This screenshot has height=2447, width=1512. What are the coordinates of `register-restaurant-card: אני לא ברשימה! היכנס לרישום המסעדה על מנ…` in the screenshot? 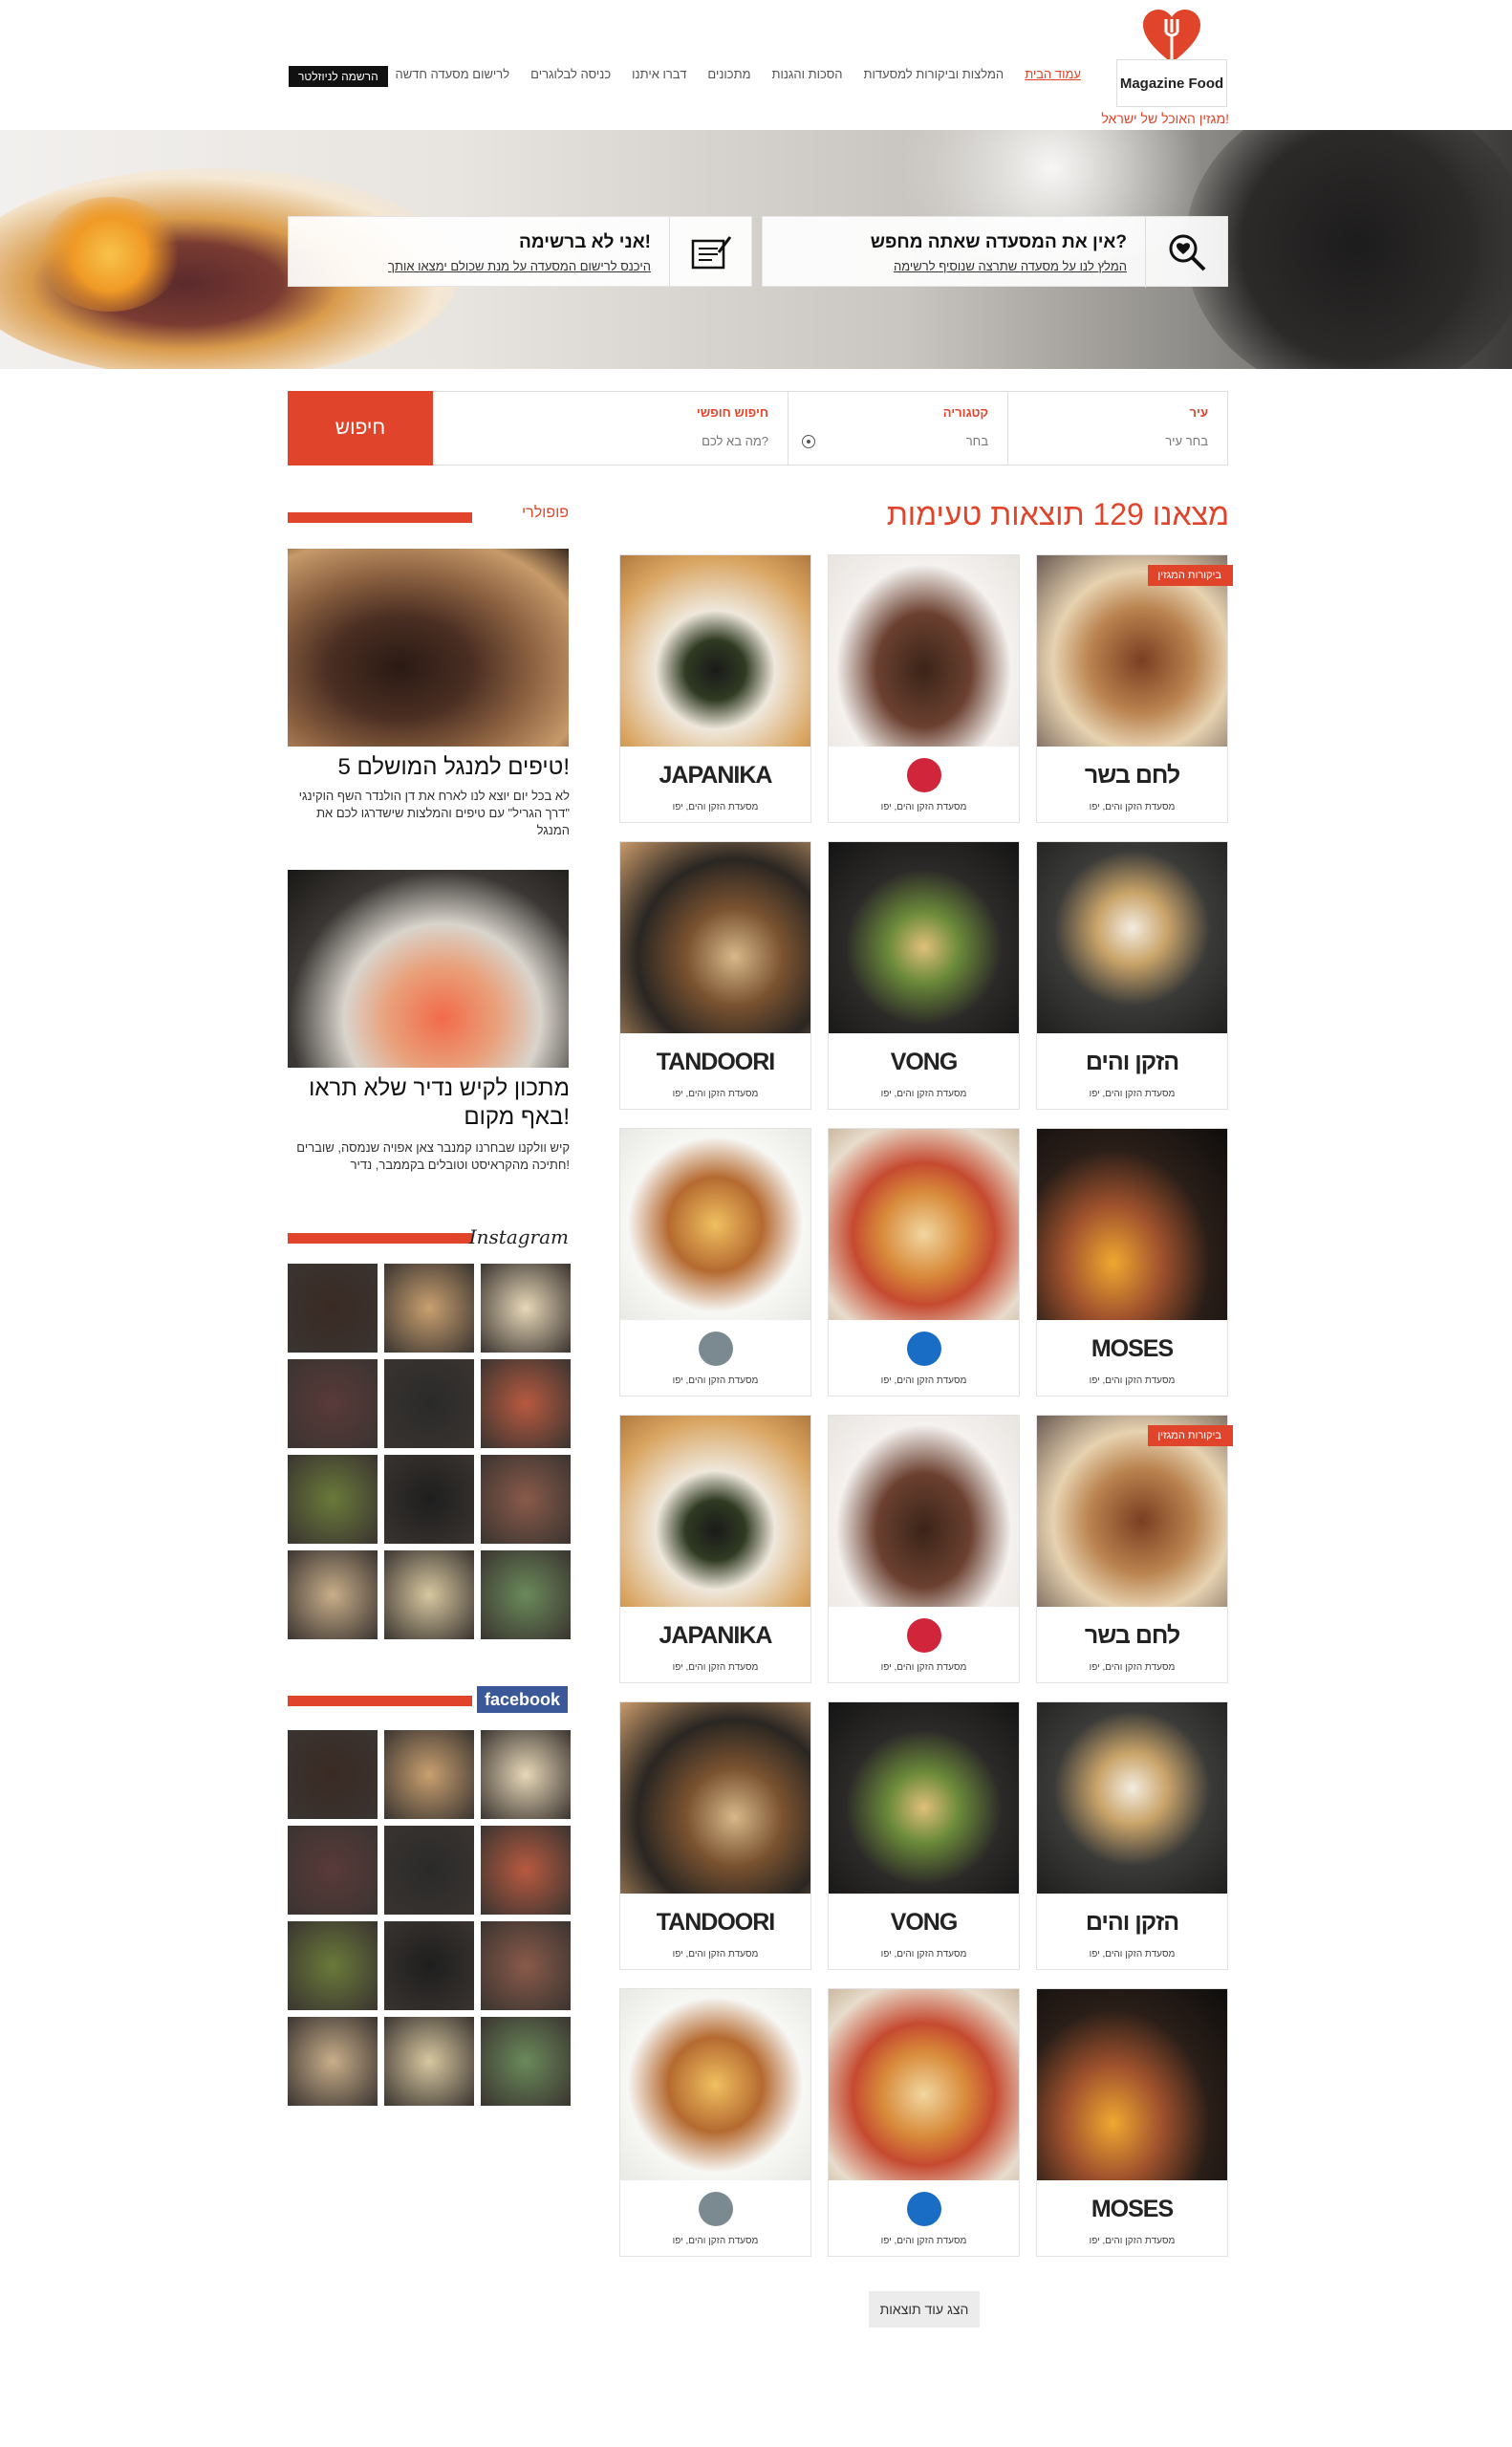 It's located at (520, 252).